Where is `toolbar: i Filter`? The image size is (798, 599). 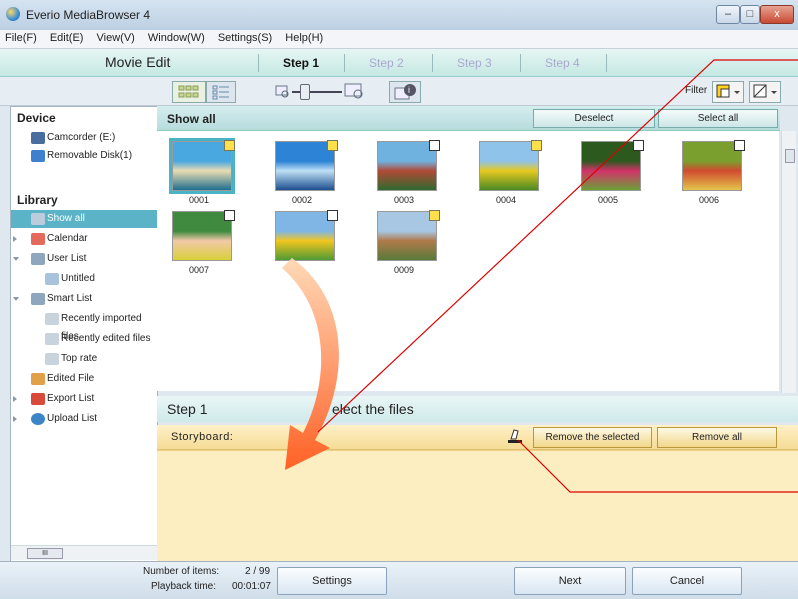
toolbar: i Filter is located at coordinates (399, 91).